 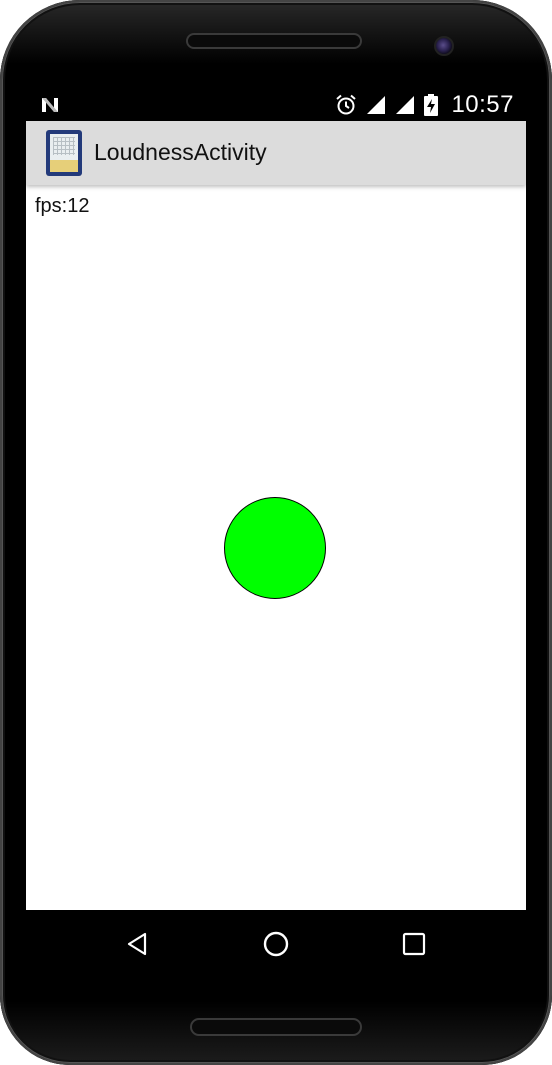 I want to click on recents-icon, so click(x=414, y=944).